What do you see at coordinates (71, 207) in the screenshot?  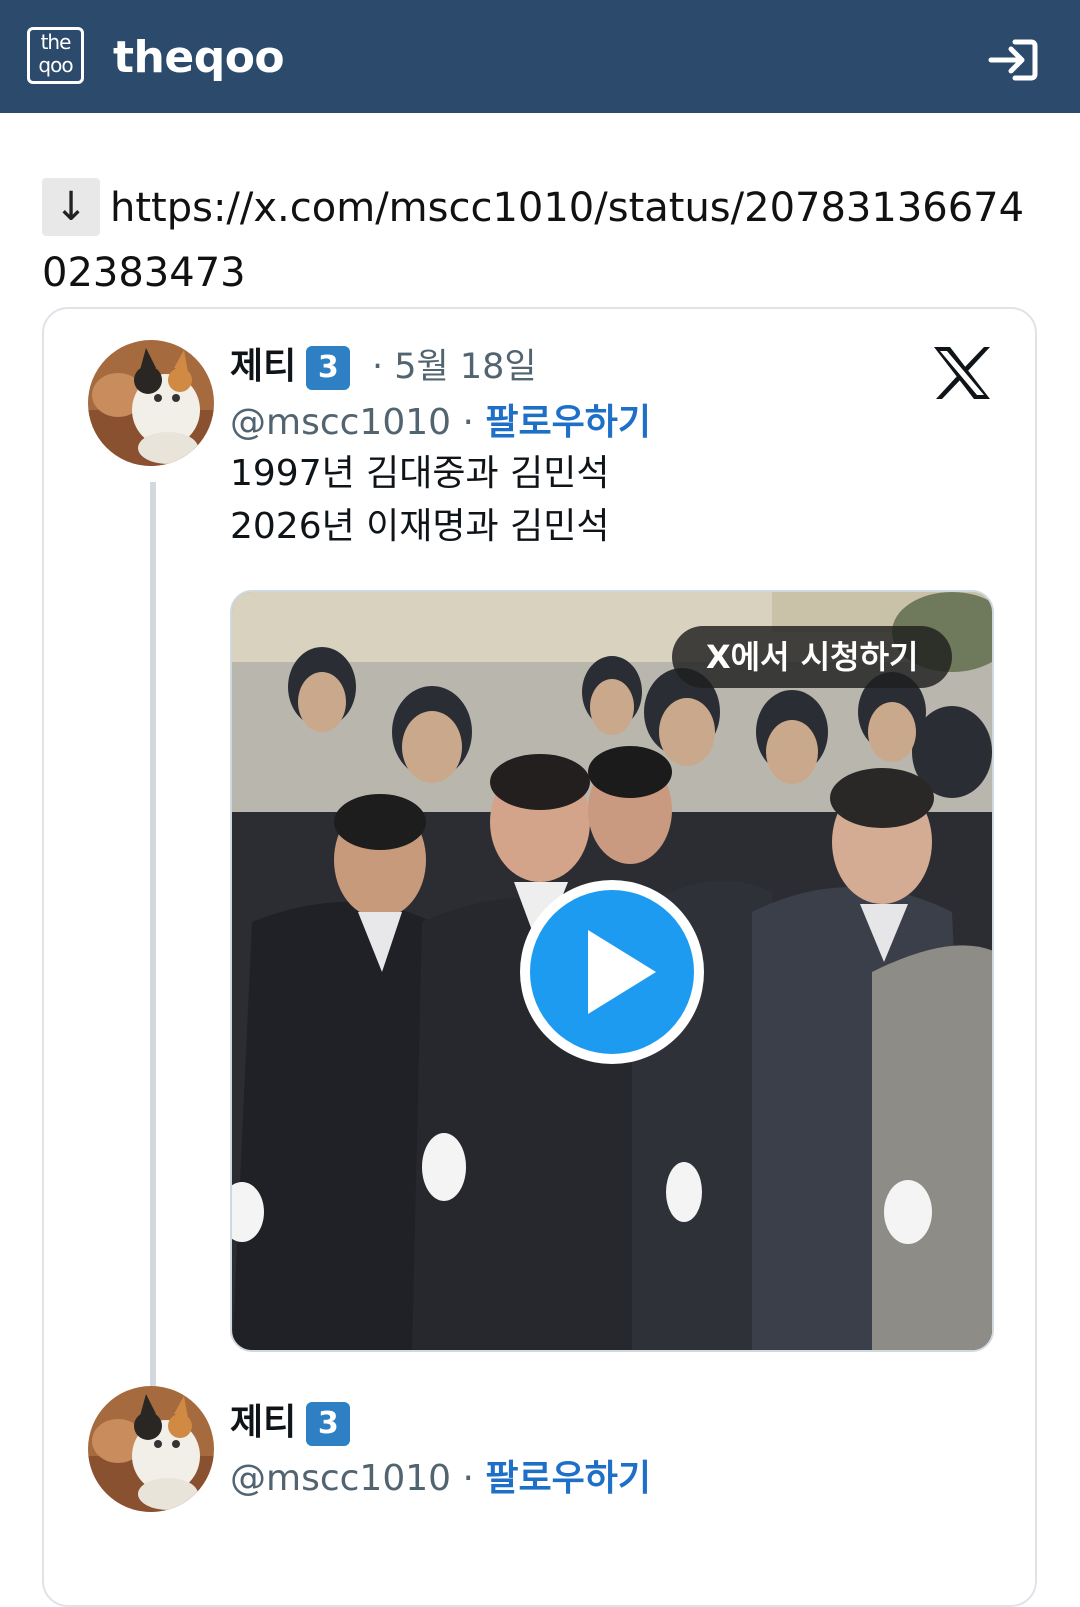 I see `down-arrow-icon: ↓` at bounding box center [71, 207].